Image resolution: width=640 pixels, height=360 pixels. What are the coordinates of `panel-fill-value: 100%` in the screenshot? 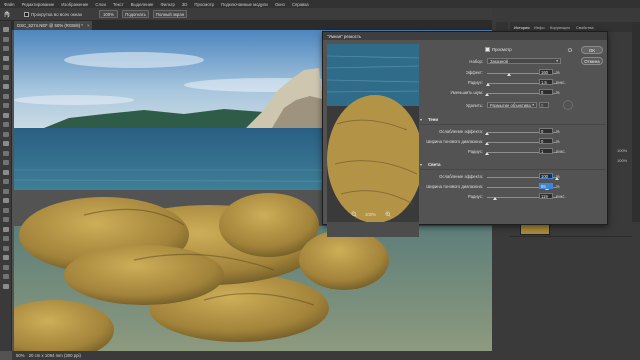 It's located at (622, 160).